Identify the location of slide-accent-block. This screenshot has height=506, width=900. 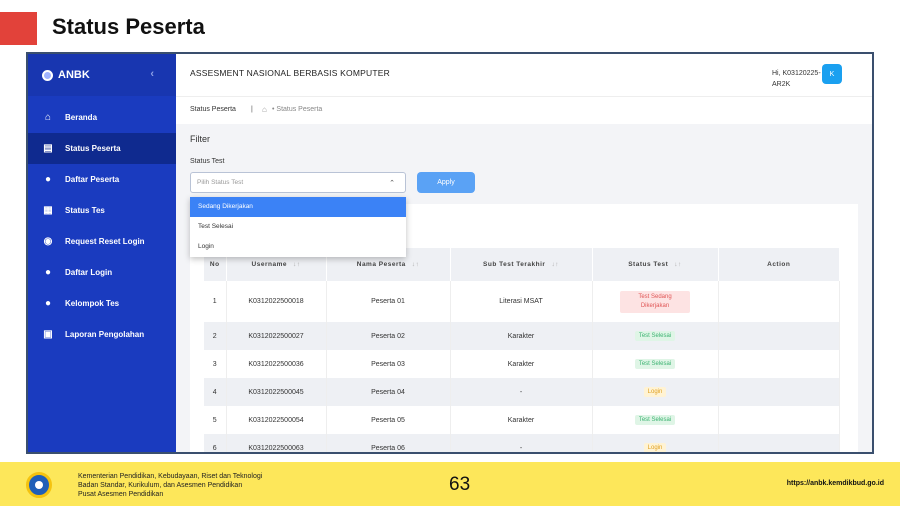
(18, 28).